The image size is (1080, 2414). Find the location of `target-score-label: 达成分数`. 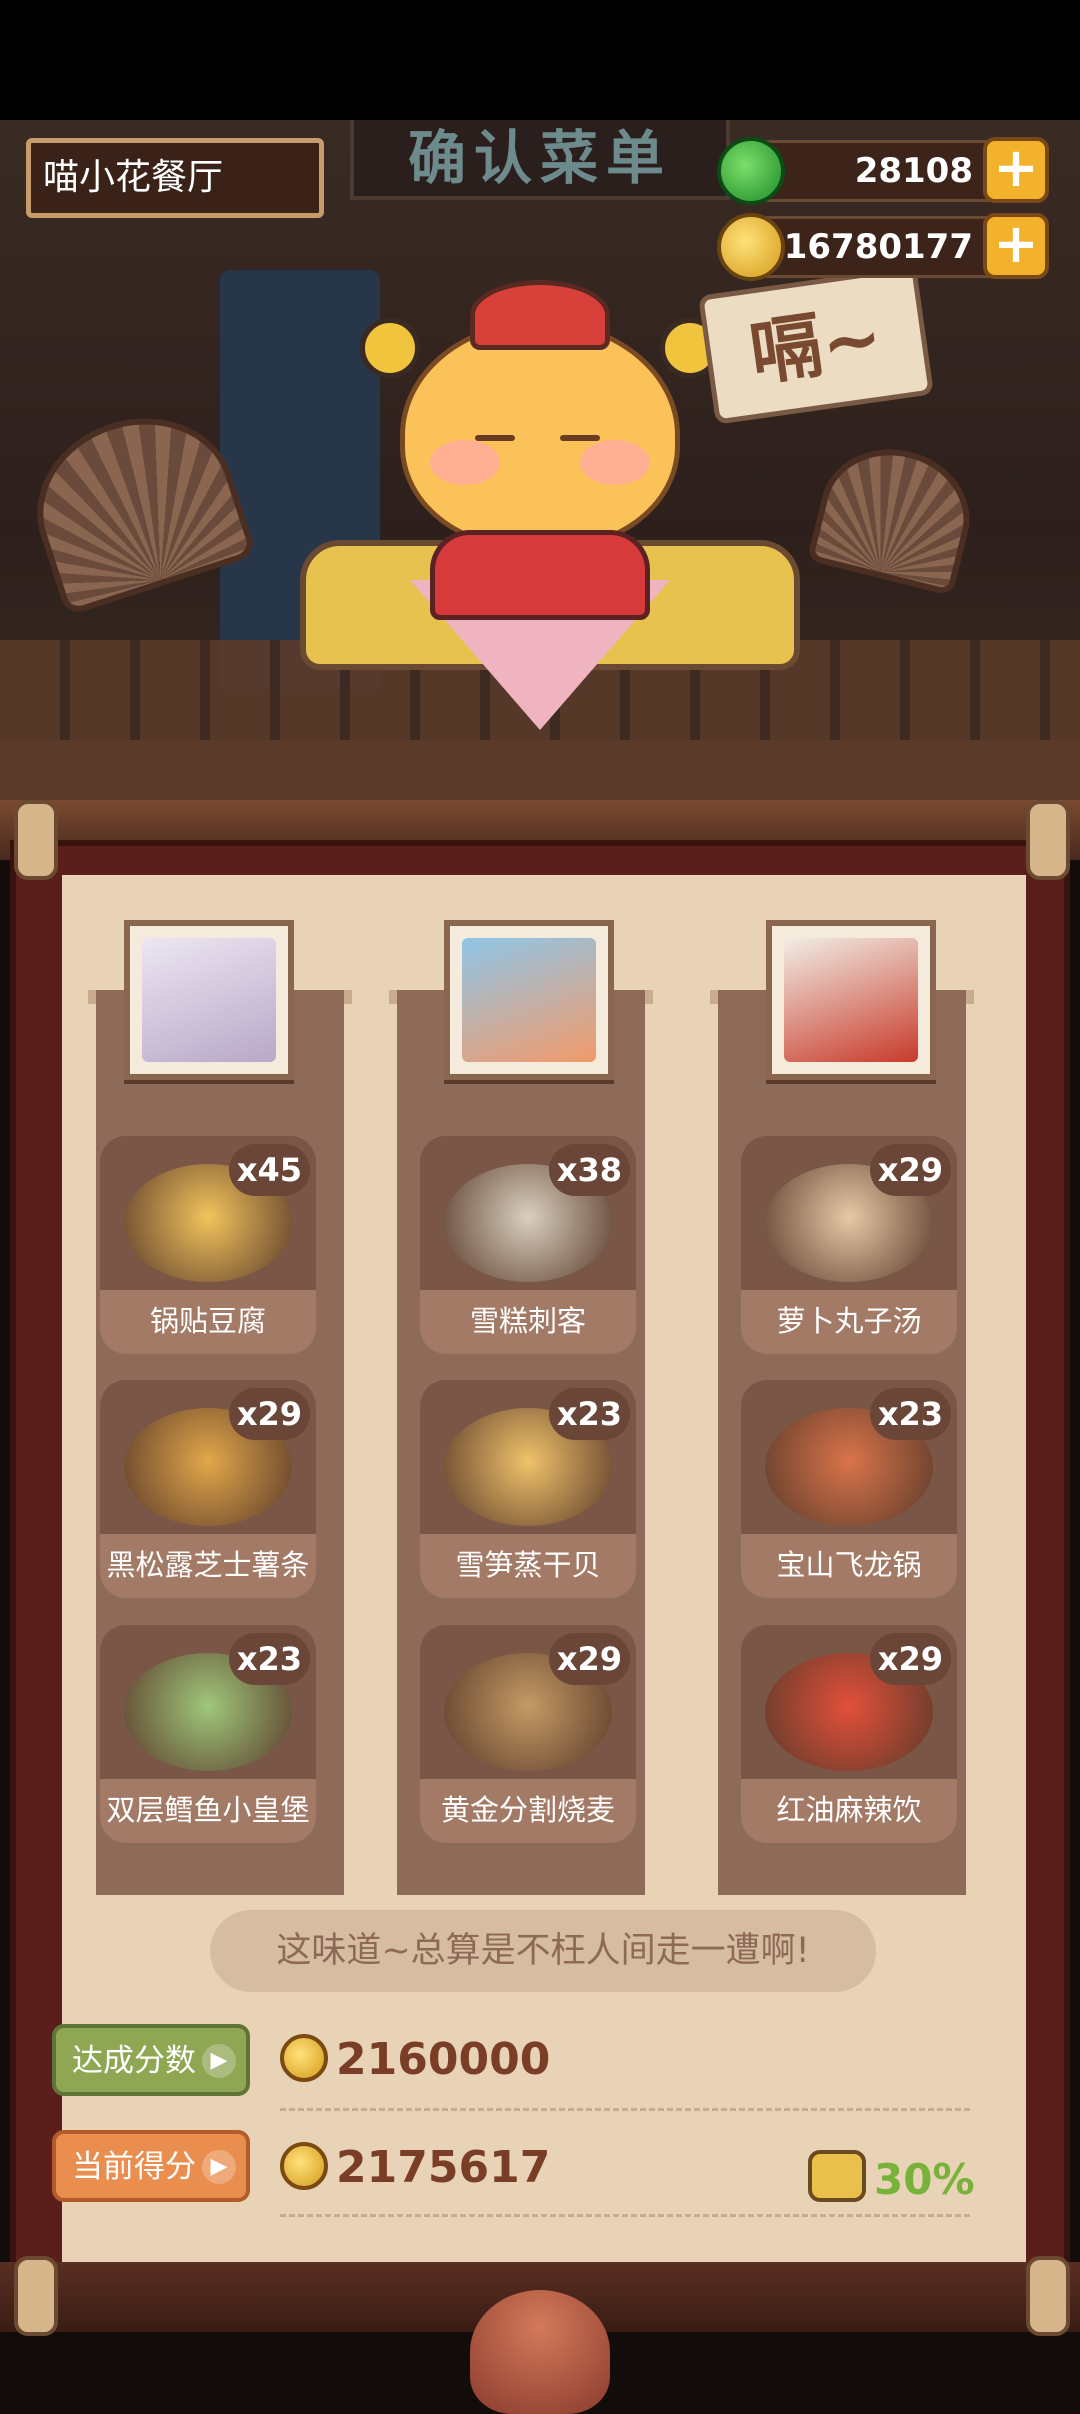

target-score-label: 达成分数 is located at coordinates (134, 2061).